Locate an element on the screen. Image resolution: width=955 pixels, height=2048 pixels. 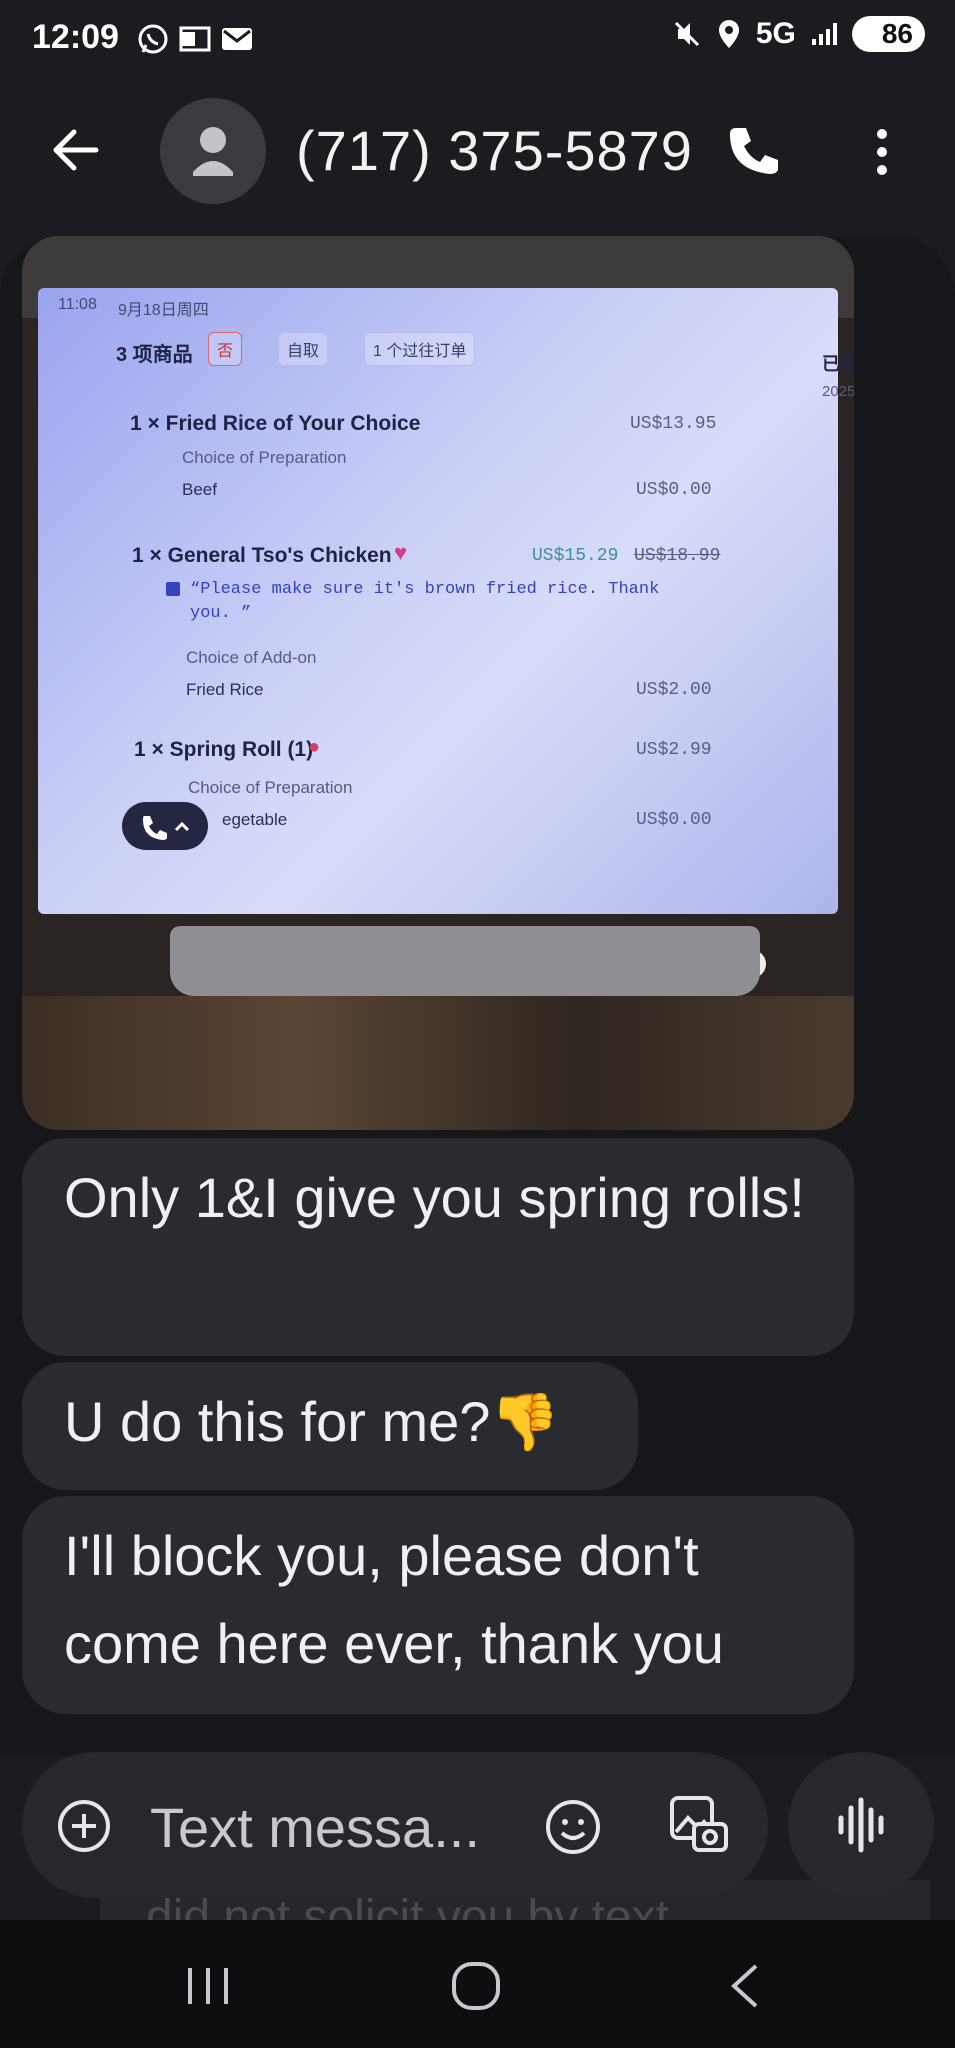
photo-tablet-stand is located at coordinates (465, 961).